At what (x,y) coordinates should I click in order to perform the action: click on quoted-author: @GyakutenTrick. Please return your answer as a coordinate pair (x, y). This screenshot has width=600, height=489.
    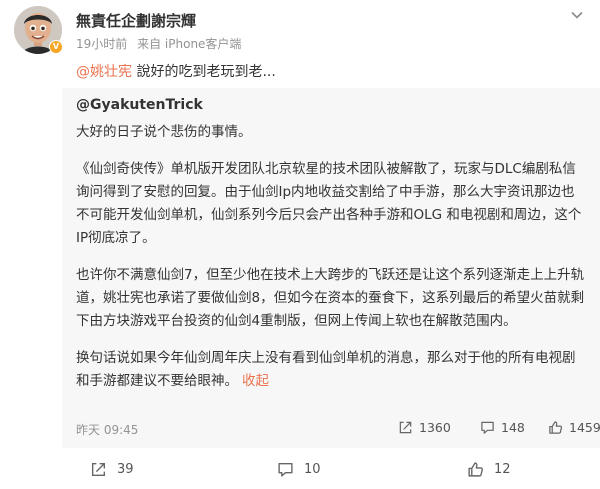
    Looking at the image, I should click on (139, 105).